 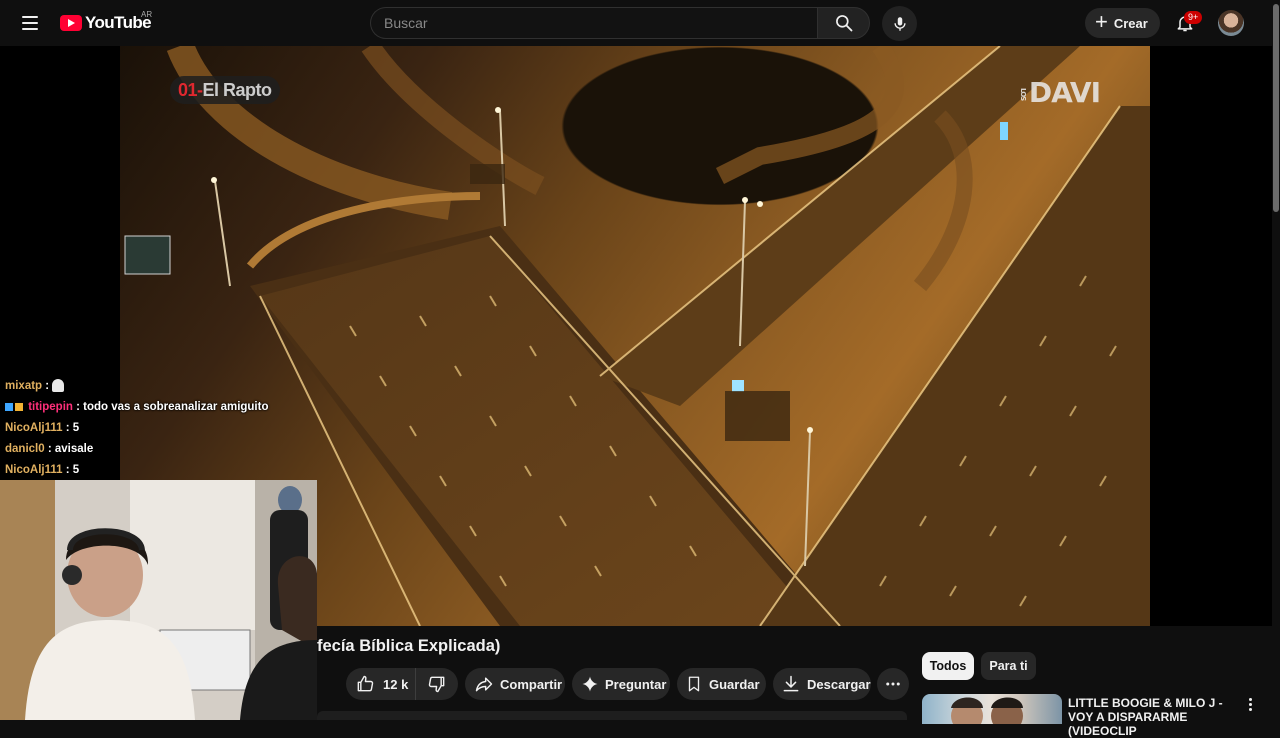 What do you see at coordinates (587, 23) in the screenshot?
I see `search-input` at bounding box center [587, 23].